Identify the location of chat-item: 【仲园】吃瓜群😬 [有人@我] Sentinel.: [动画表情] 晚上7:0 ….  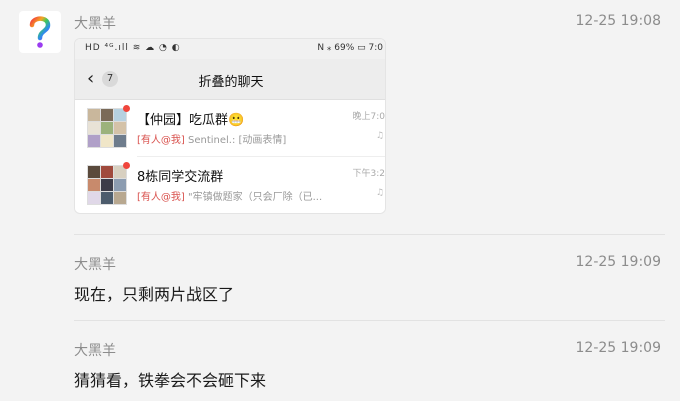
(230, 127).